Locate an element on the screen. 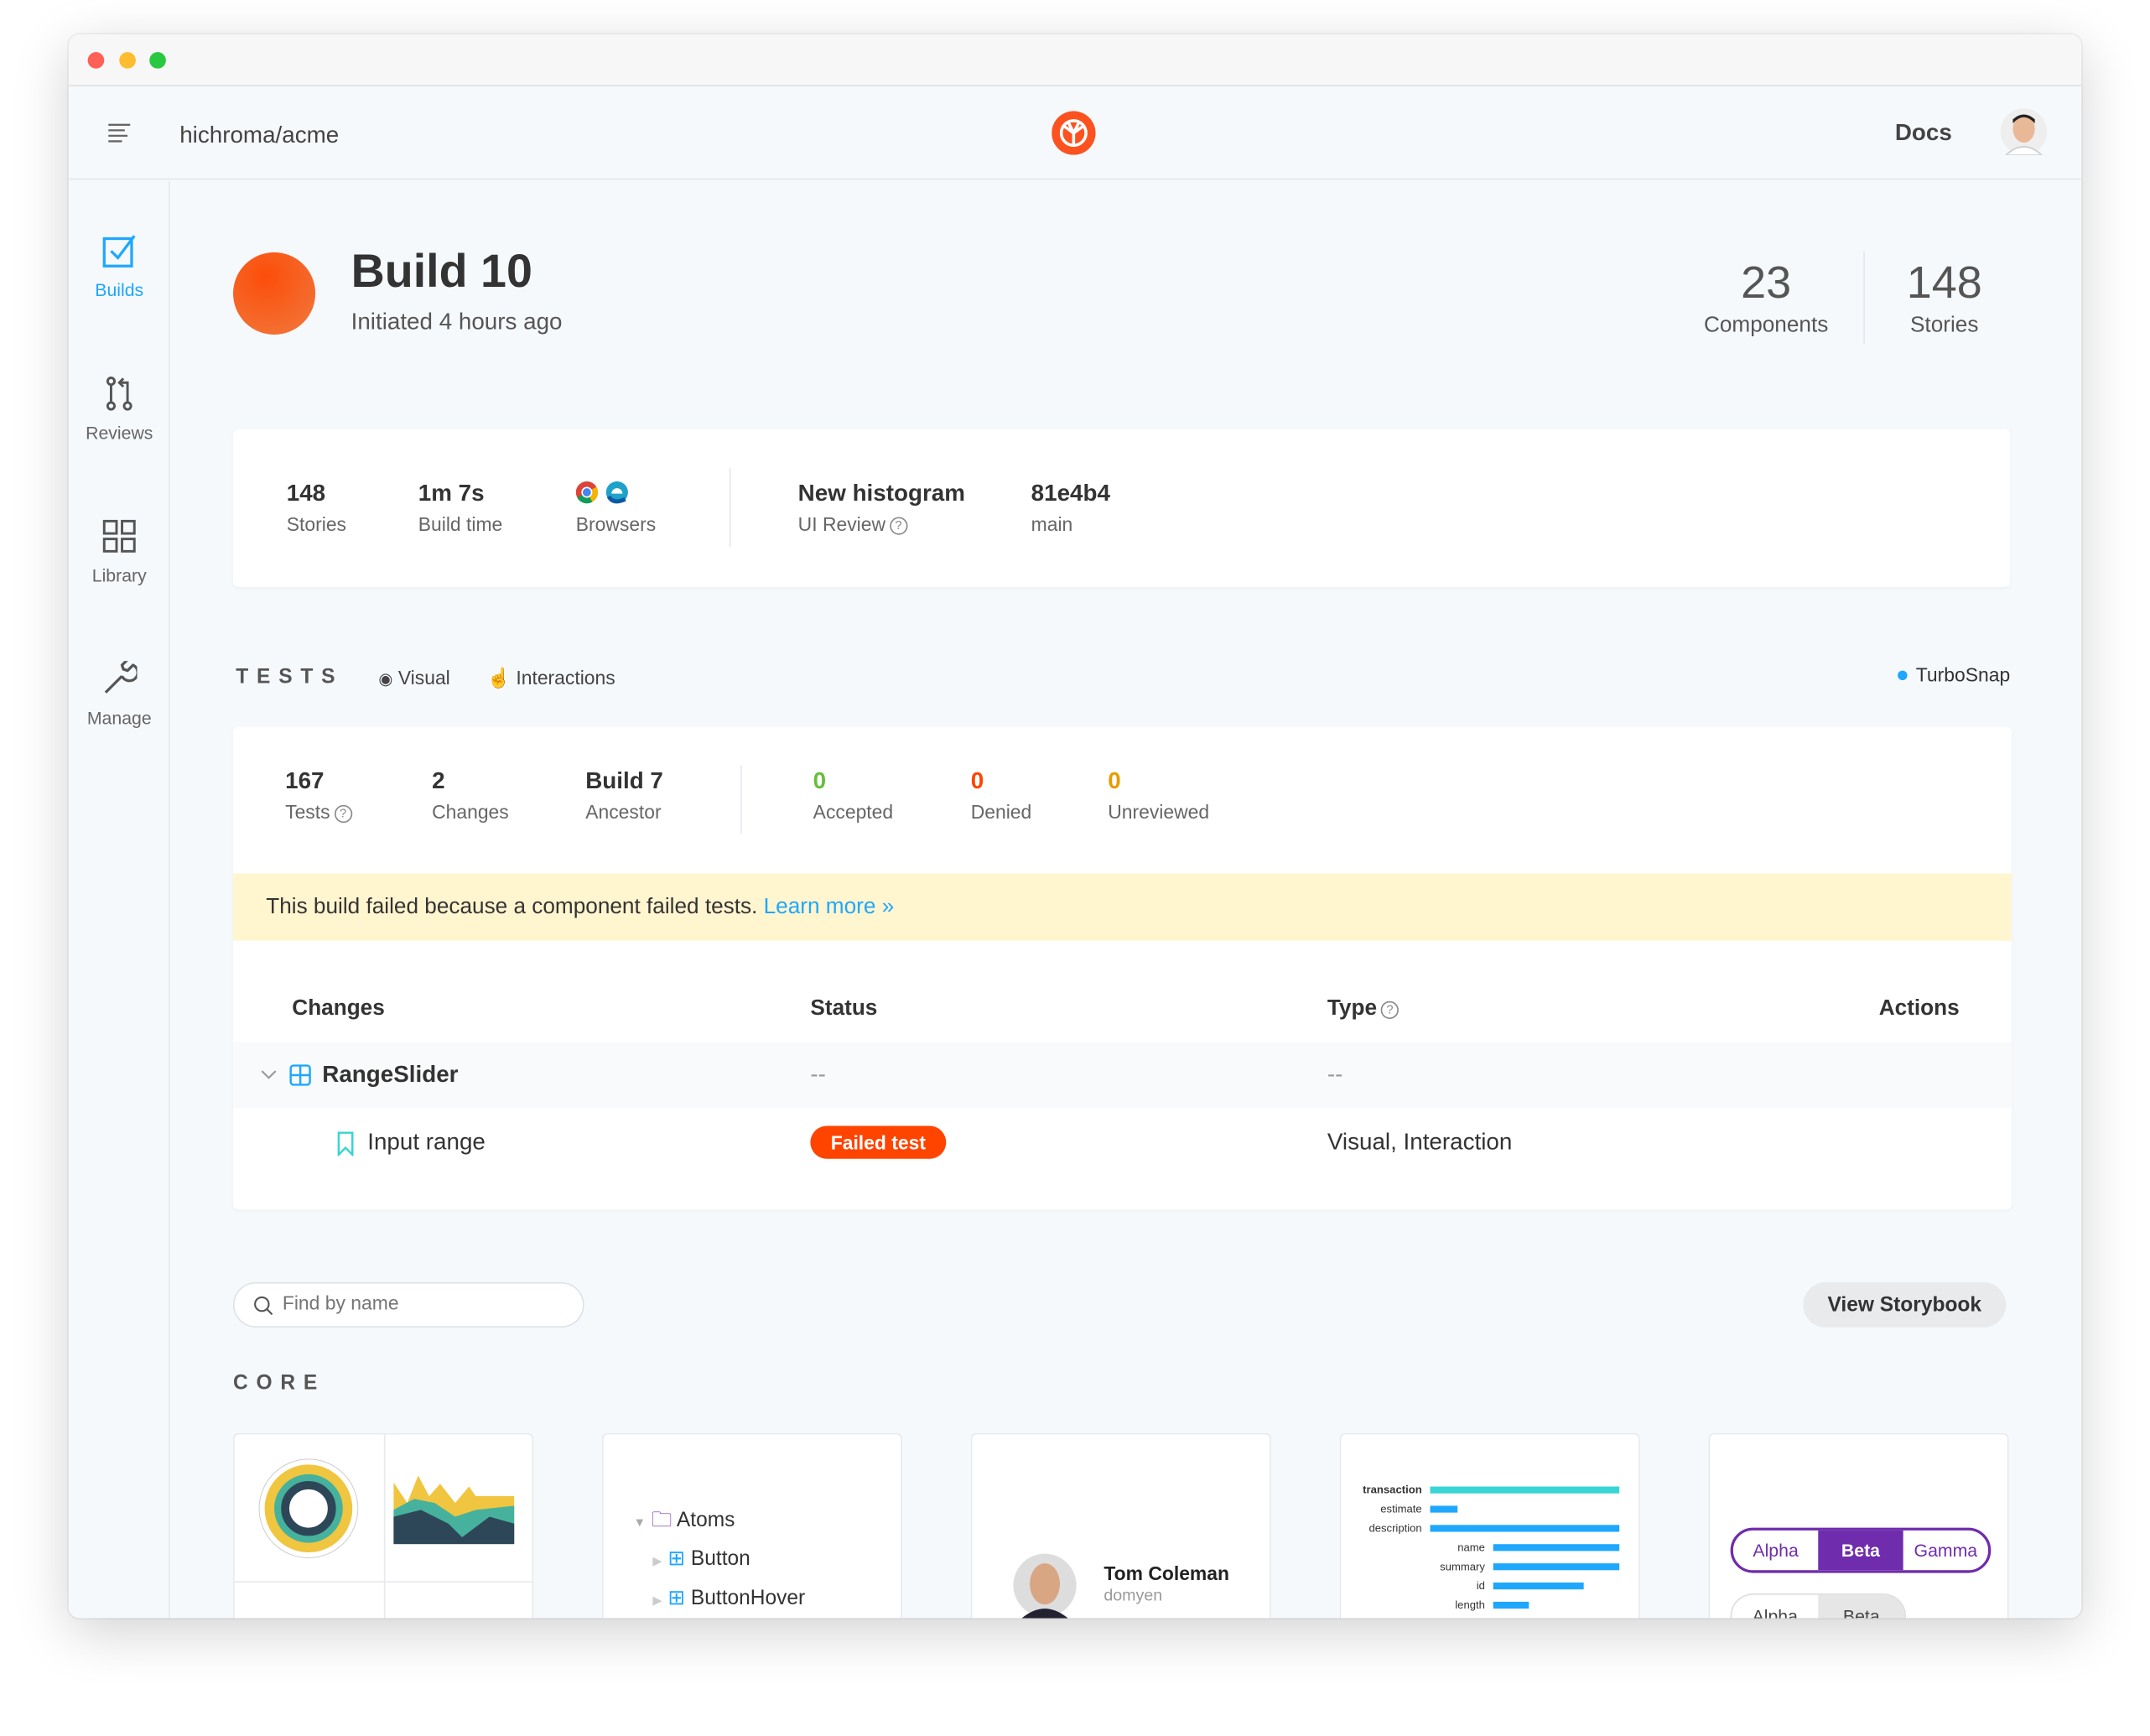 The width and height of the screenshot is (2150, 1736). sidebar-item-label: Manage is located at coordinates (119, 718).